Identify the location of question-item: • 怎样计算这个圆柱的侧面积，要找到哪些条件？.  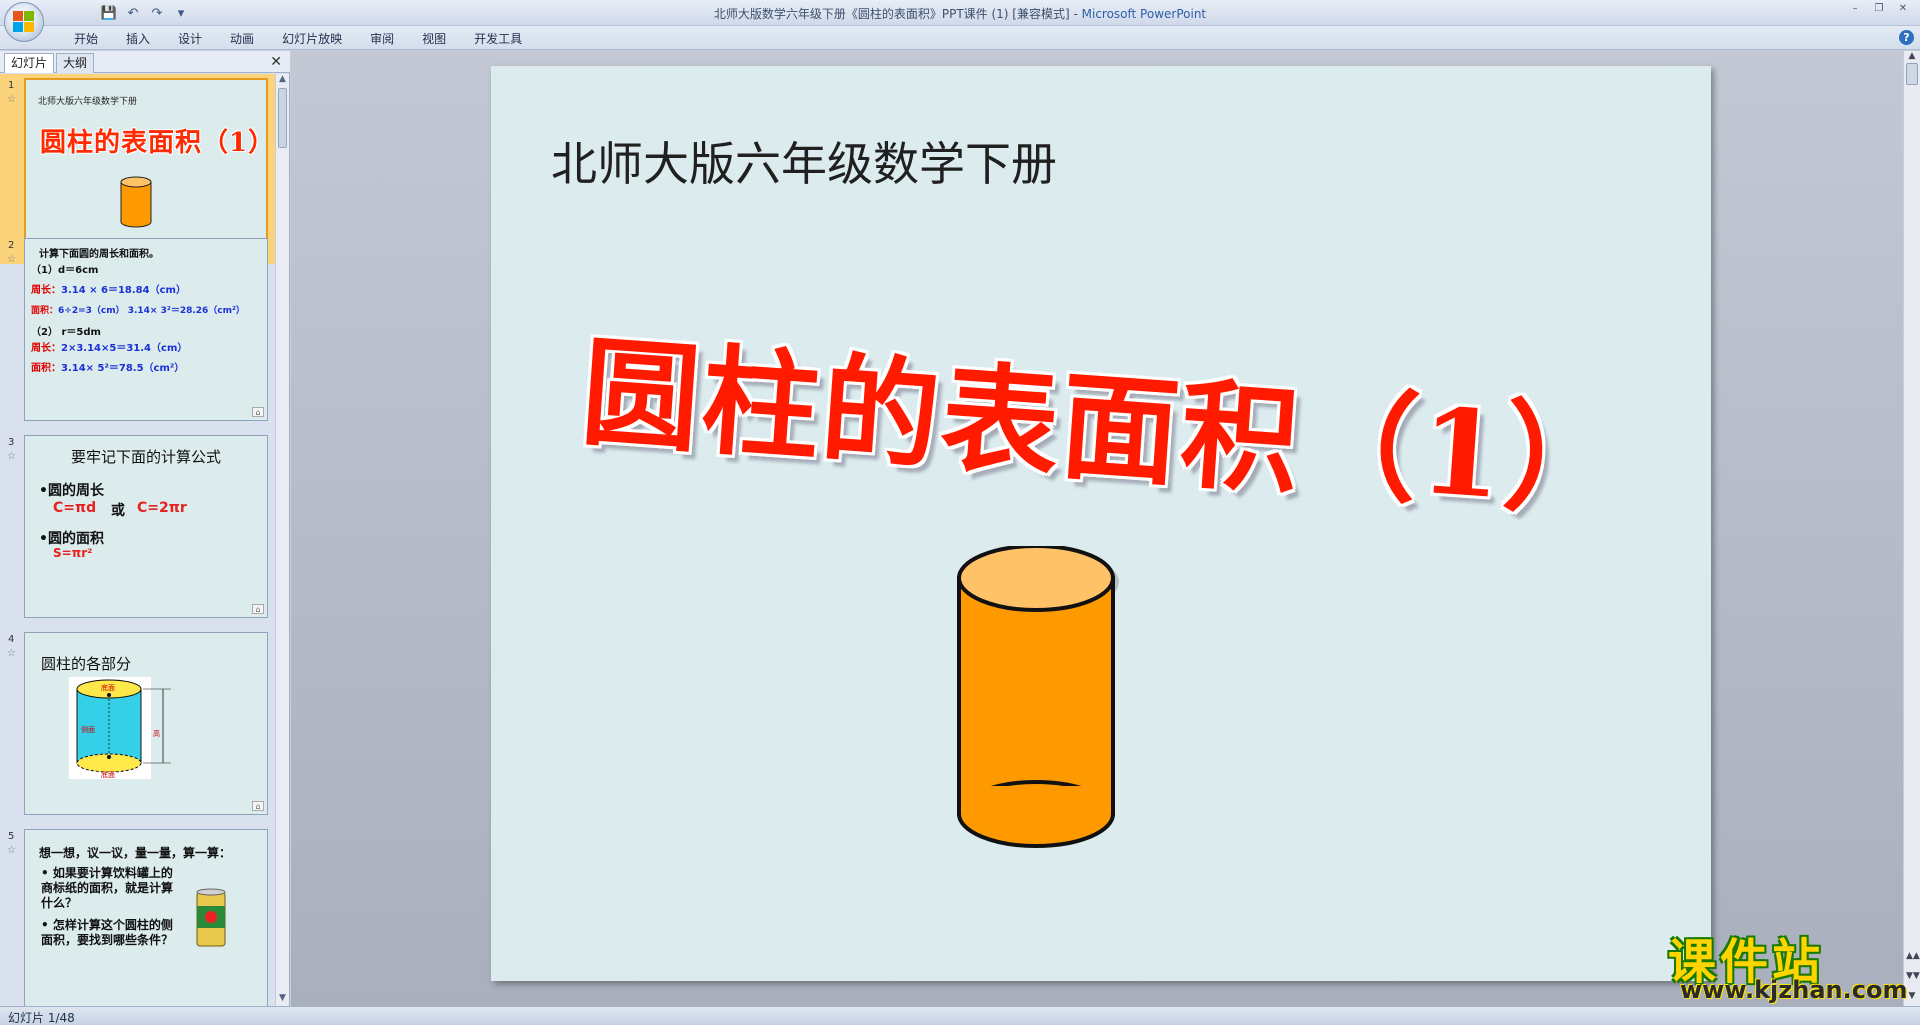
(107, 932).